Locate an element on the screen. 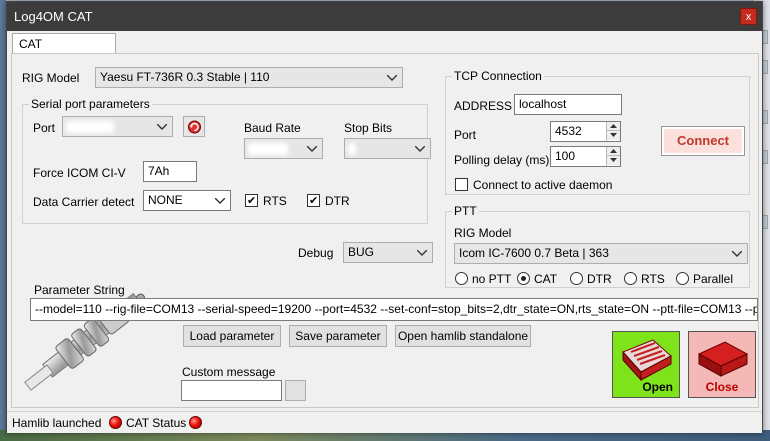 This screenshot has height=441, width=770. custom-message-label: Custom message is located at coordinates (229, 372).